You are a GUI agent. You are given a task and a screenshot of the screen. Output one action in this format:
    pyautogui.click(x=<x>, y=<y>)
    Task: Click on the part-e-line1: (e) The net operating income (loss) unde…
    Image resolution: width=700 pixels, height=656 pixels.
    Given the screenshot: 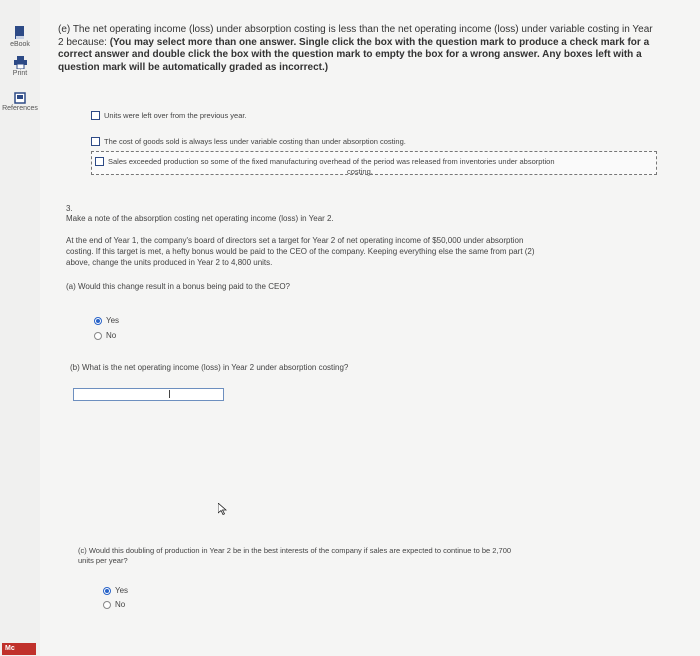 What is the action you would take?
    pyautogui.click(x=355, y=29)
    